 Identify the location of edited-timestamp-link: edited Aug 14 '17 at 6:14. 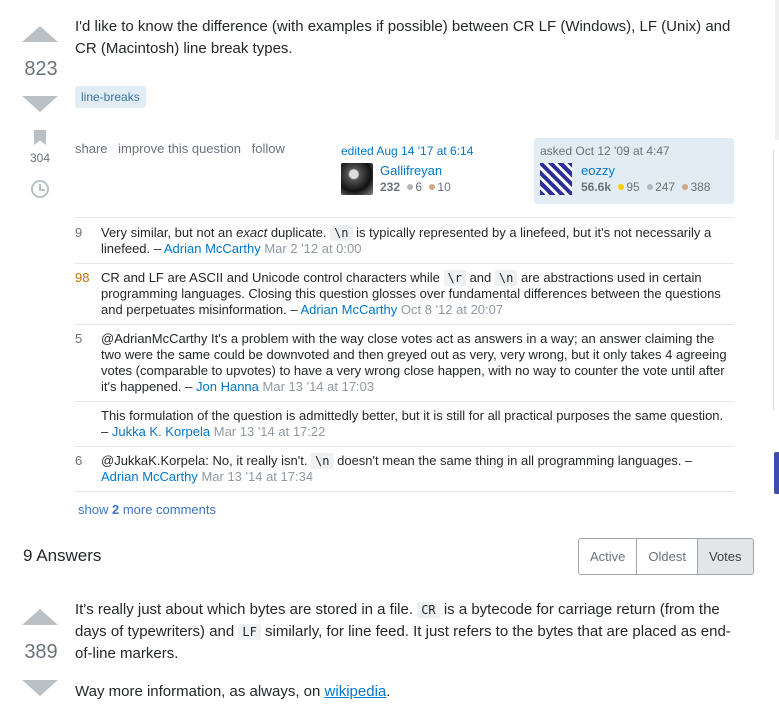
(426, 151).